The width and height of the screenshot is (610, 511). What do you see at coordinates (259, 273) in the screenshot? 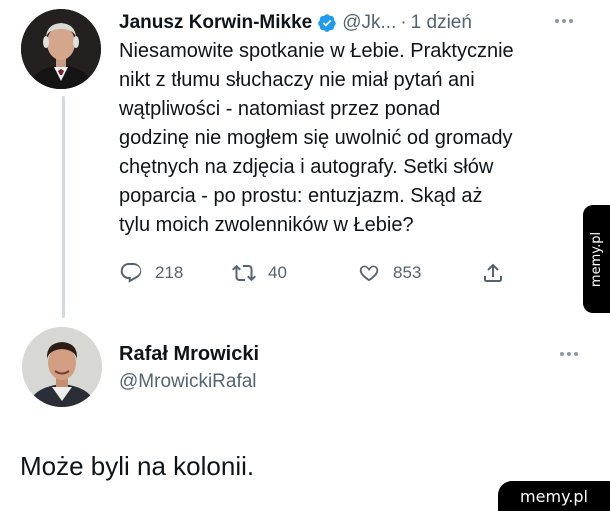
I see `retweet-button: 40` at bounding box center [259, 273].